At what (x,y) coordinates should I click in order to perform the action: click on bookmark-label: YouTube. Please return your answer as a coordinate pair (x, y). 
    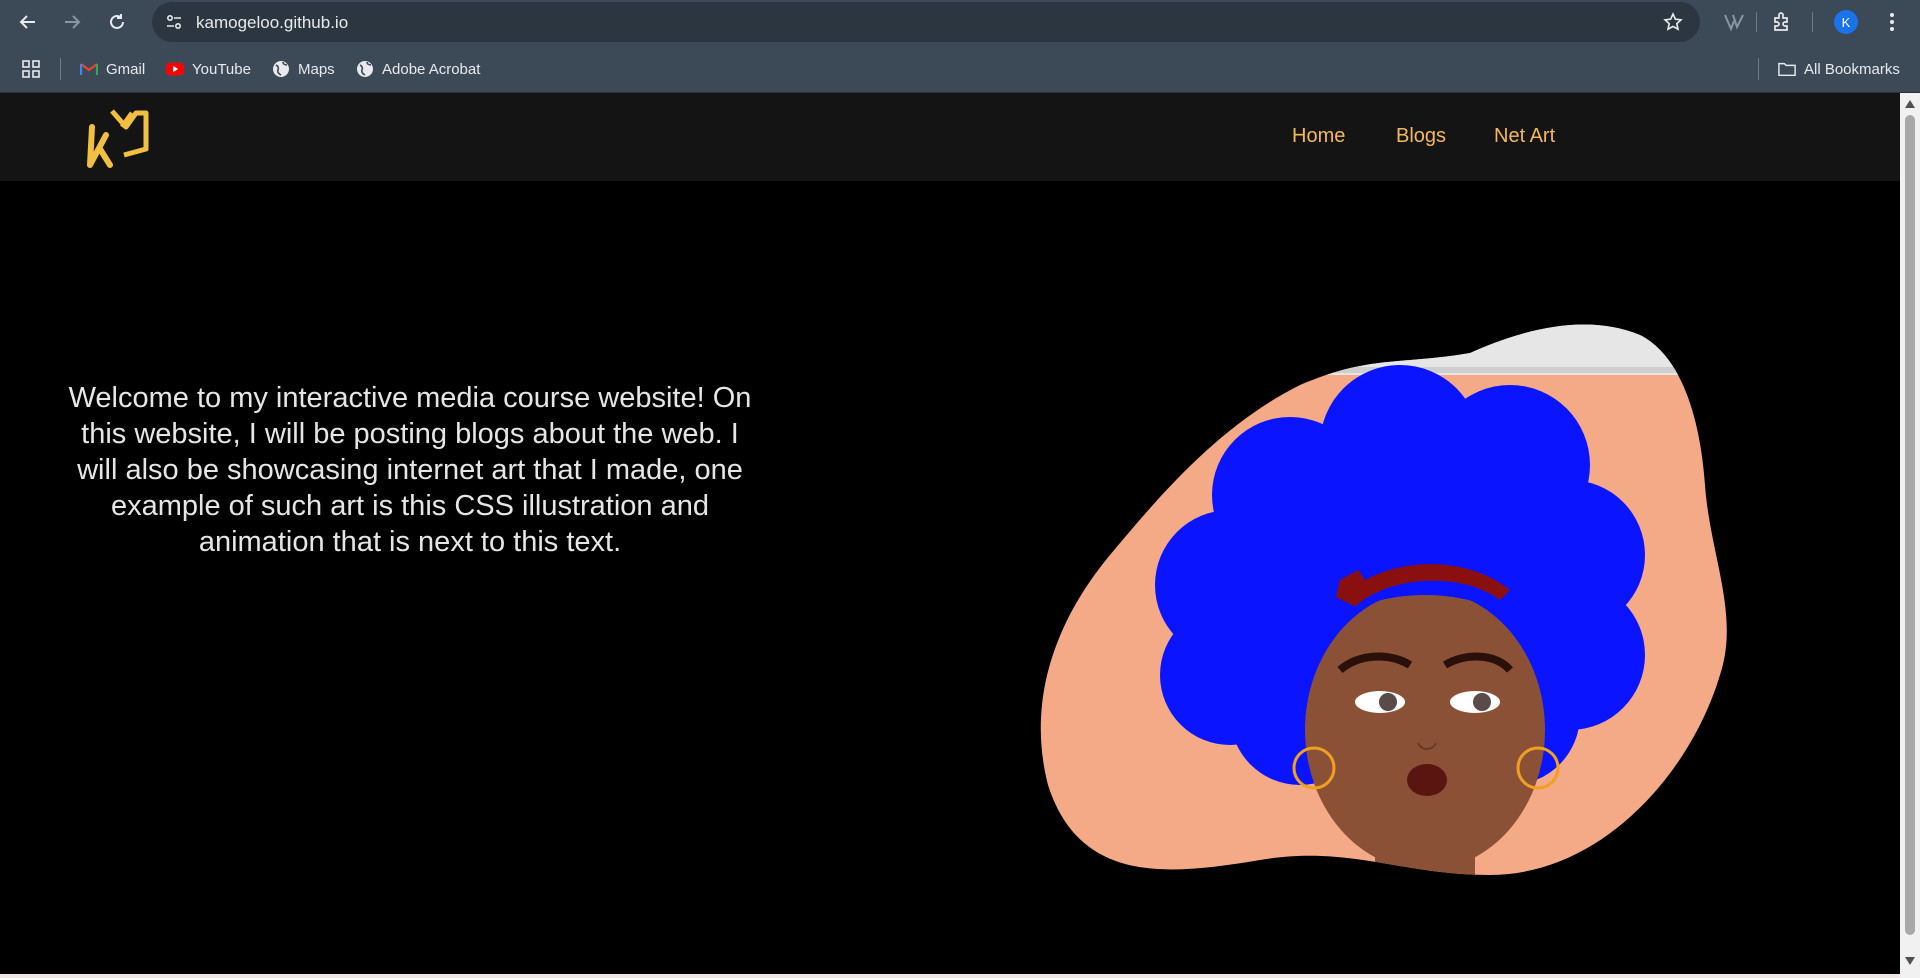
    Looking at the image, I should click on (221, 69).